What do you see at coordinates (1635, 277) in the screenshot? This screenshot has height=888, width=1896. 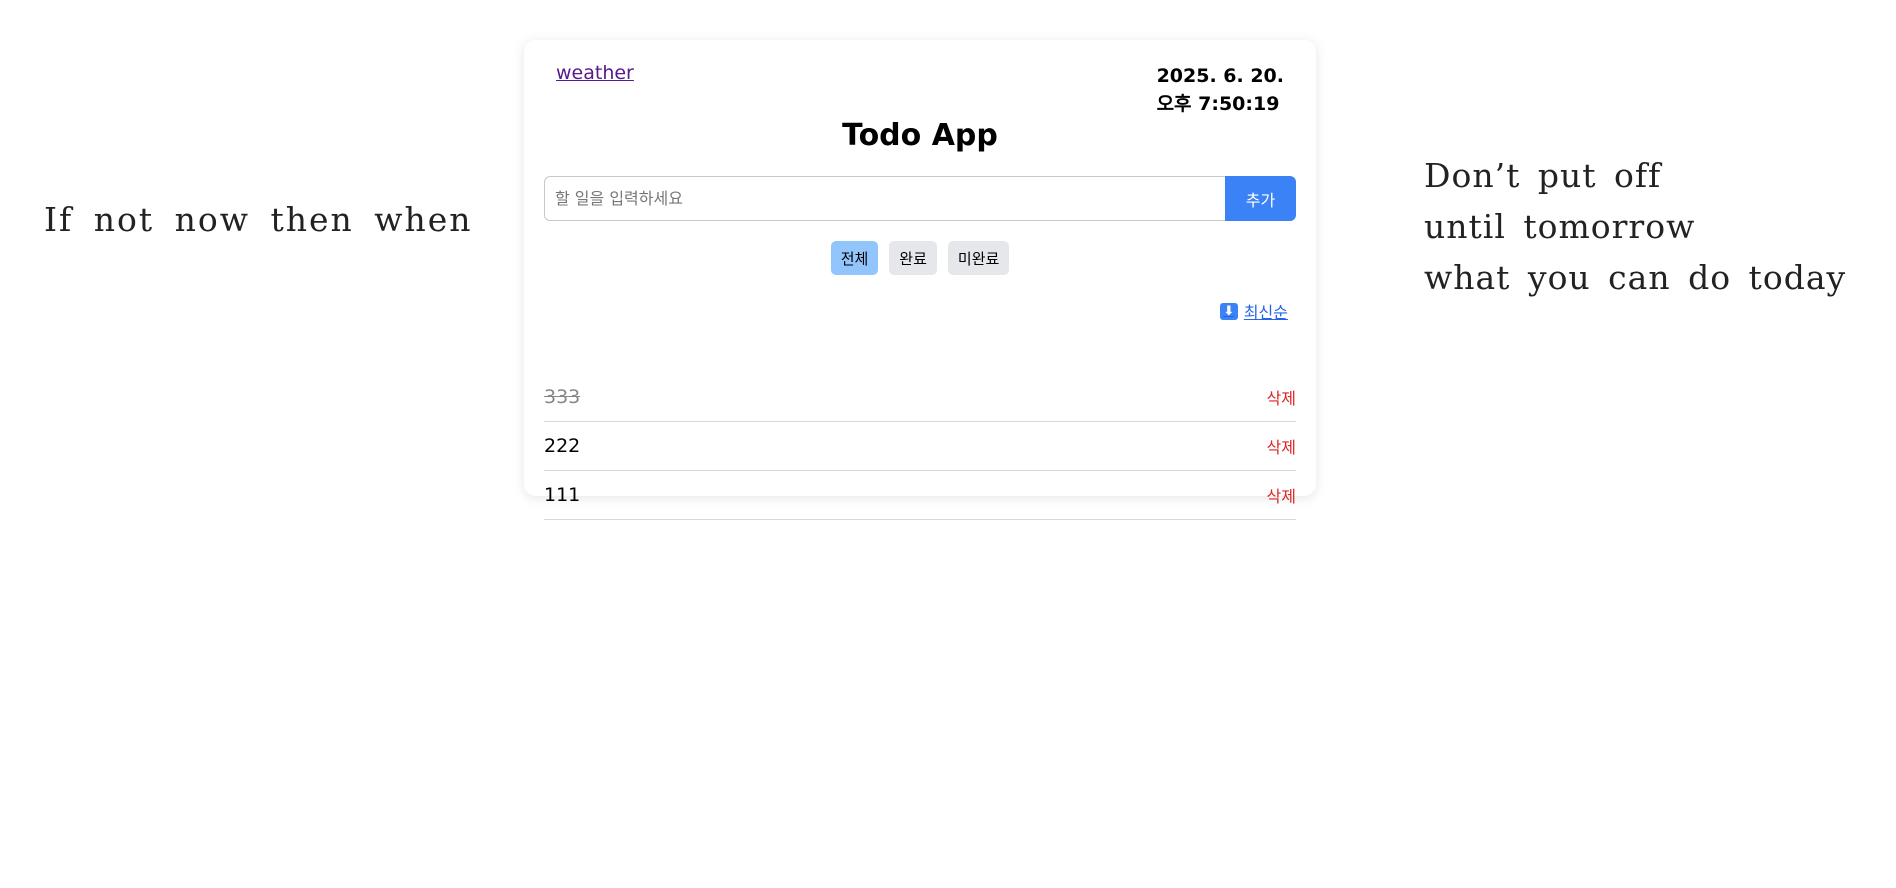 I see `quote-right-line: what you can do today` at bounding box center [1635, 277].